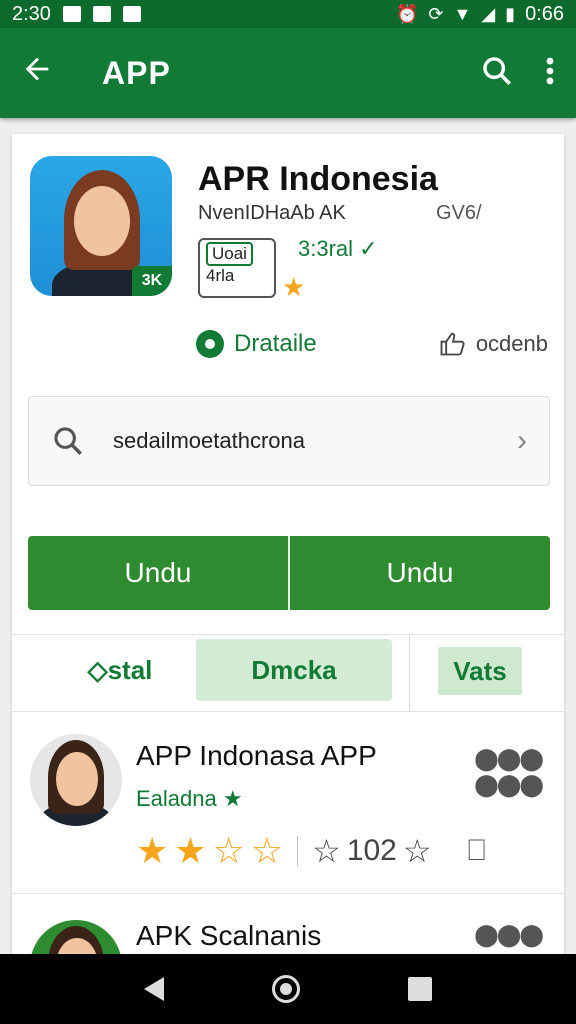 Image resolution: width=576 pixels, height=1024 pixels. Describe the element at coordinates (229, 254) in the screenshot. I see `content-rating-line1: Uoai` at that location.